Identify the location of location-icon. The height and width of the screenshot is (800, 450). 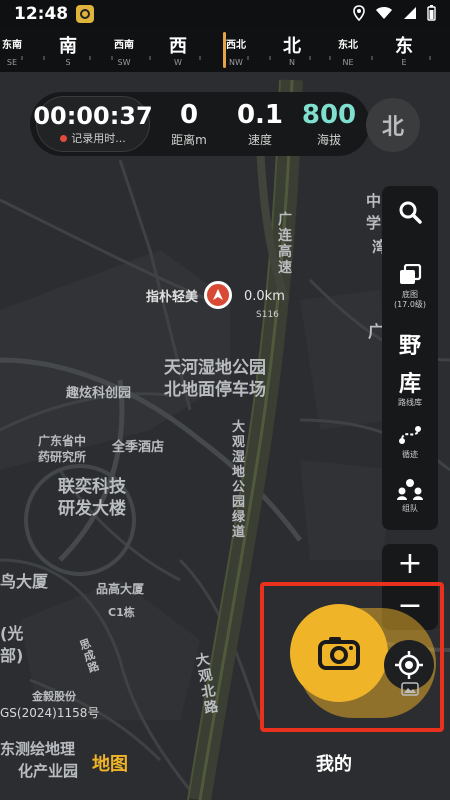
(359, 13).